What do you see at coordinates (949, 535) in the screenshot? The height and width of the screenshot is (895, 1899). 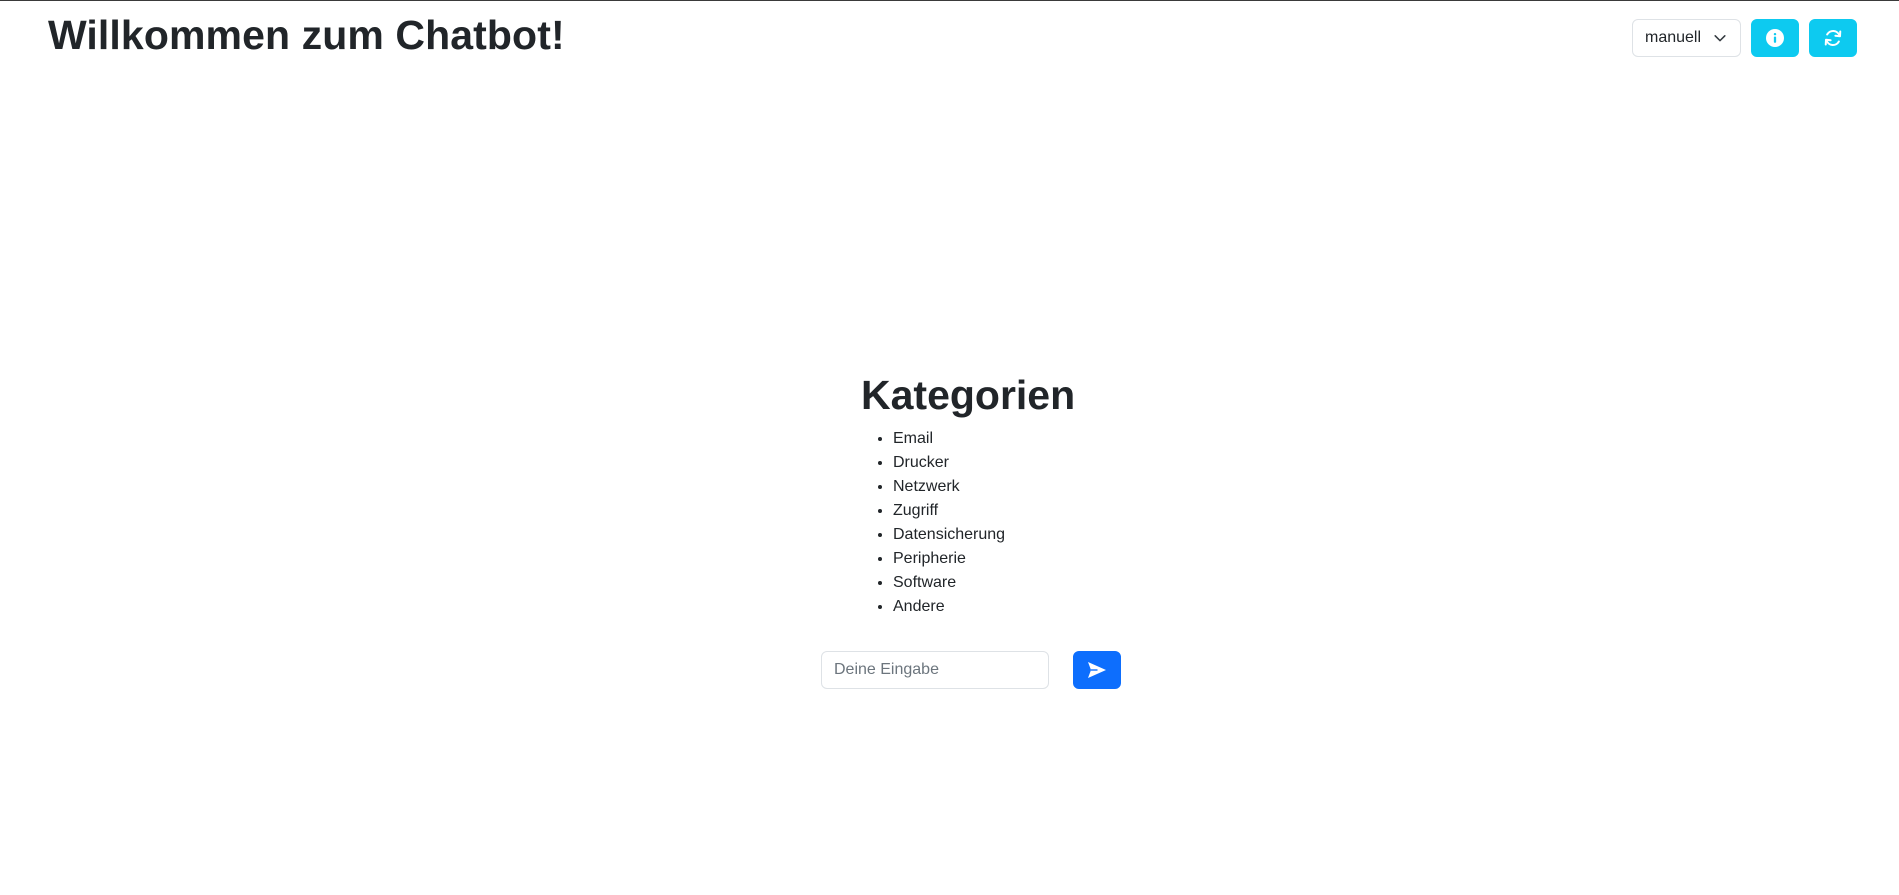 I see `category-item: Datensicherung` at bounding box center [949, 535].